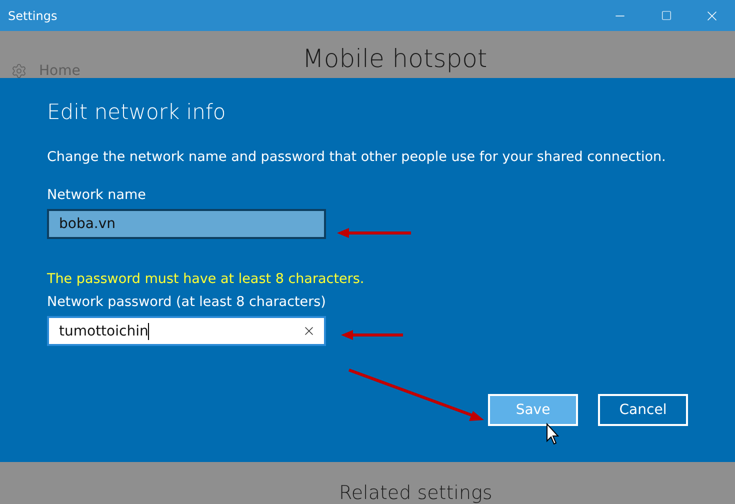  I want to click on input-field: tumottoichin, so click(186, 331).